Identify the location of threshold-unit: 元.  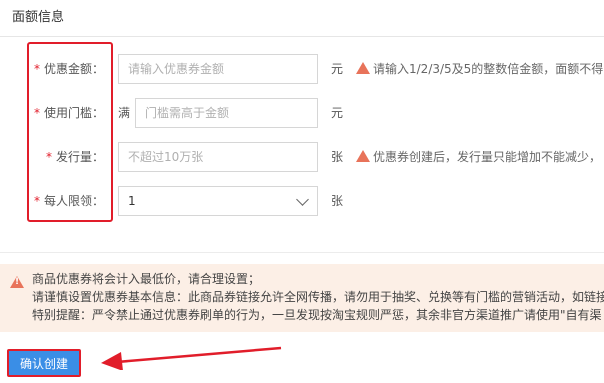
(337, 113).